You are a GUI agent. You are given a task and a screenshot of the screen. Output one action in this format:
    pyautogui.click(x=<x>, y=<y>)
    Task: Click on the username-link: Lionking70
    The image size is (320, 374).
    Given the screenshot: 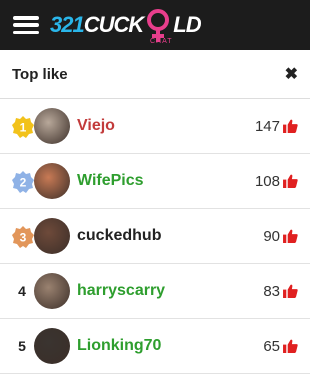 What is the action you would take?
    pyautogui.click(x=119, y=346)
    